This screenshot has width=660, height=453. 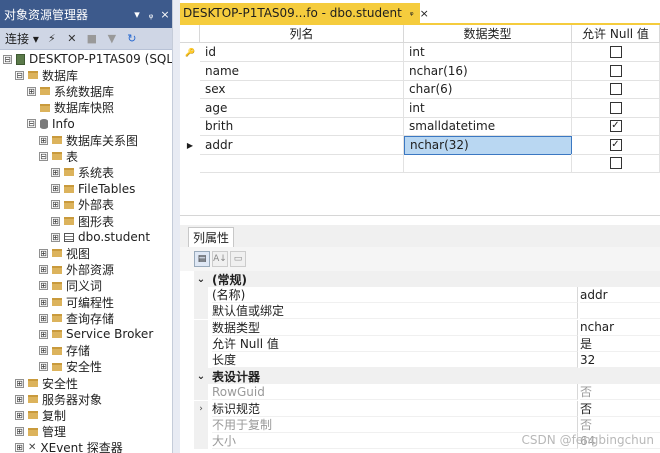 I want to click on filter-icon: ▼, so click(x=112, y=39).